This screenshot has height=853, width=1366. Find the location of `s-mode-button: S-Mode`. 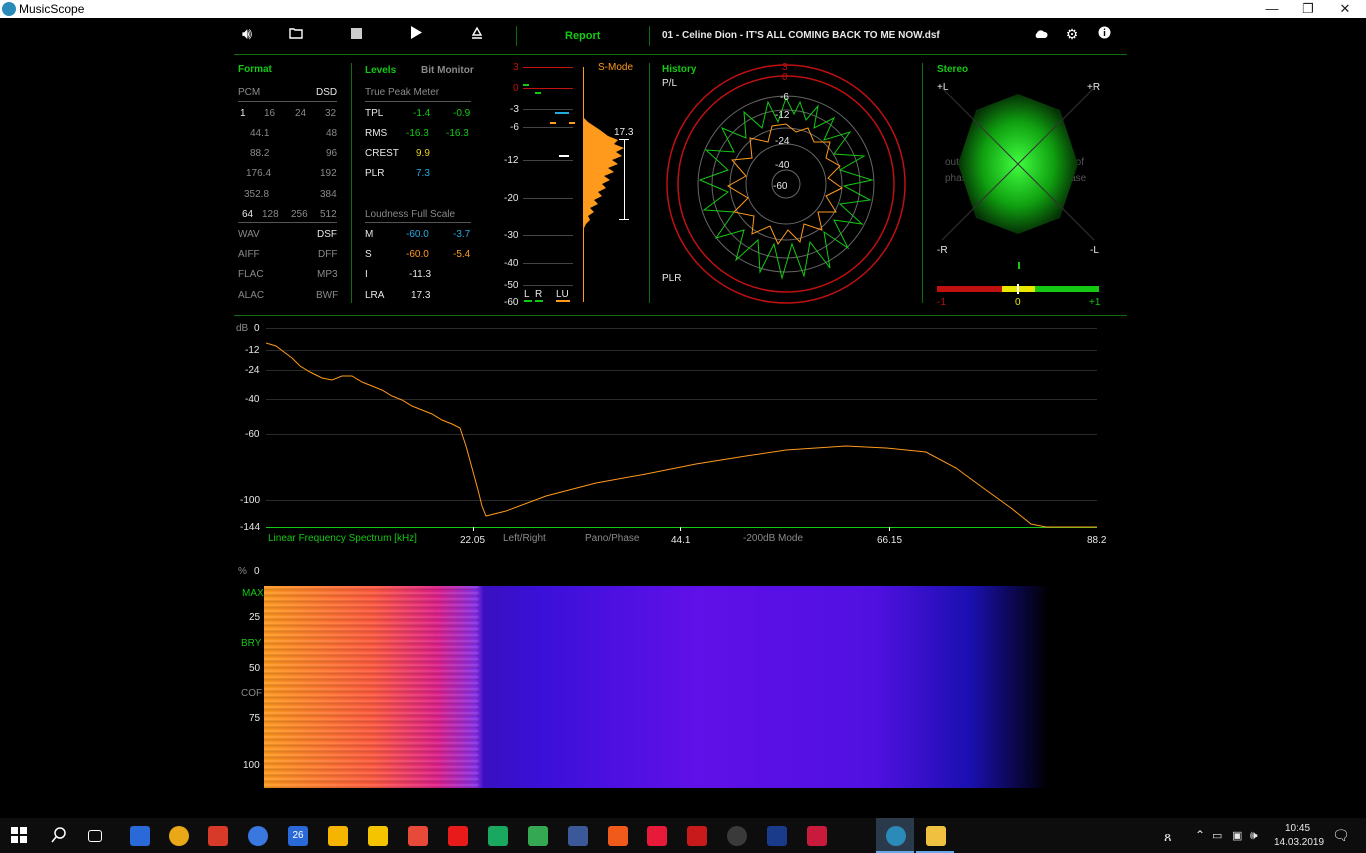

s-mode-button: S-Mode is located at coordinates (615, 67).